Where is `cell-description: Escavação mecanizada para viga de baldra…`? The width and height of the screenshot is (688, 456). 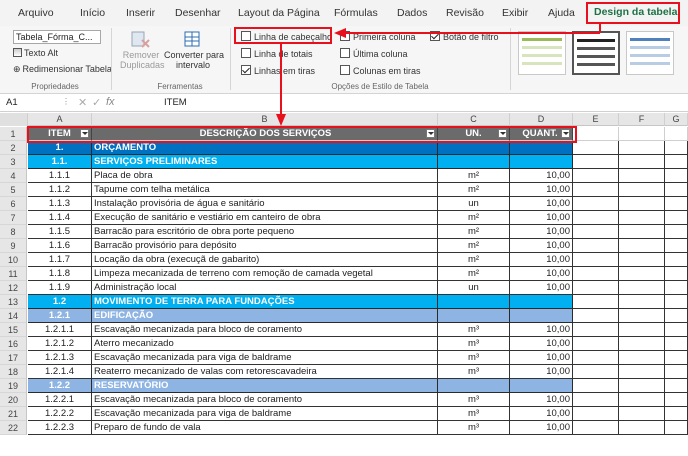
cell-description: Escavação mecanizada para viga de baldra… is located at coordinates (265, 414).